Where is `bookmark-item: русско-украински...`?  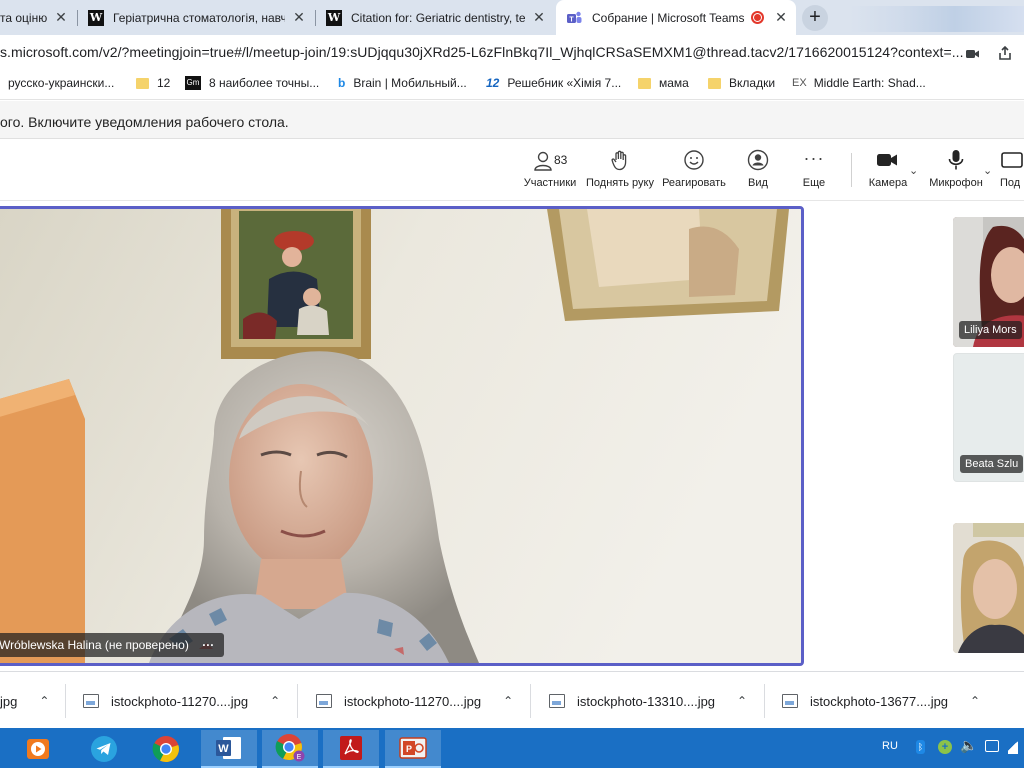
bookmark-item: русско-украински... is located at coordinates (61, 83).